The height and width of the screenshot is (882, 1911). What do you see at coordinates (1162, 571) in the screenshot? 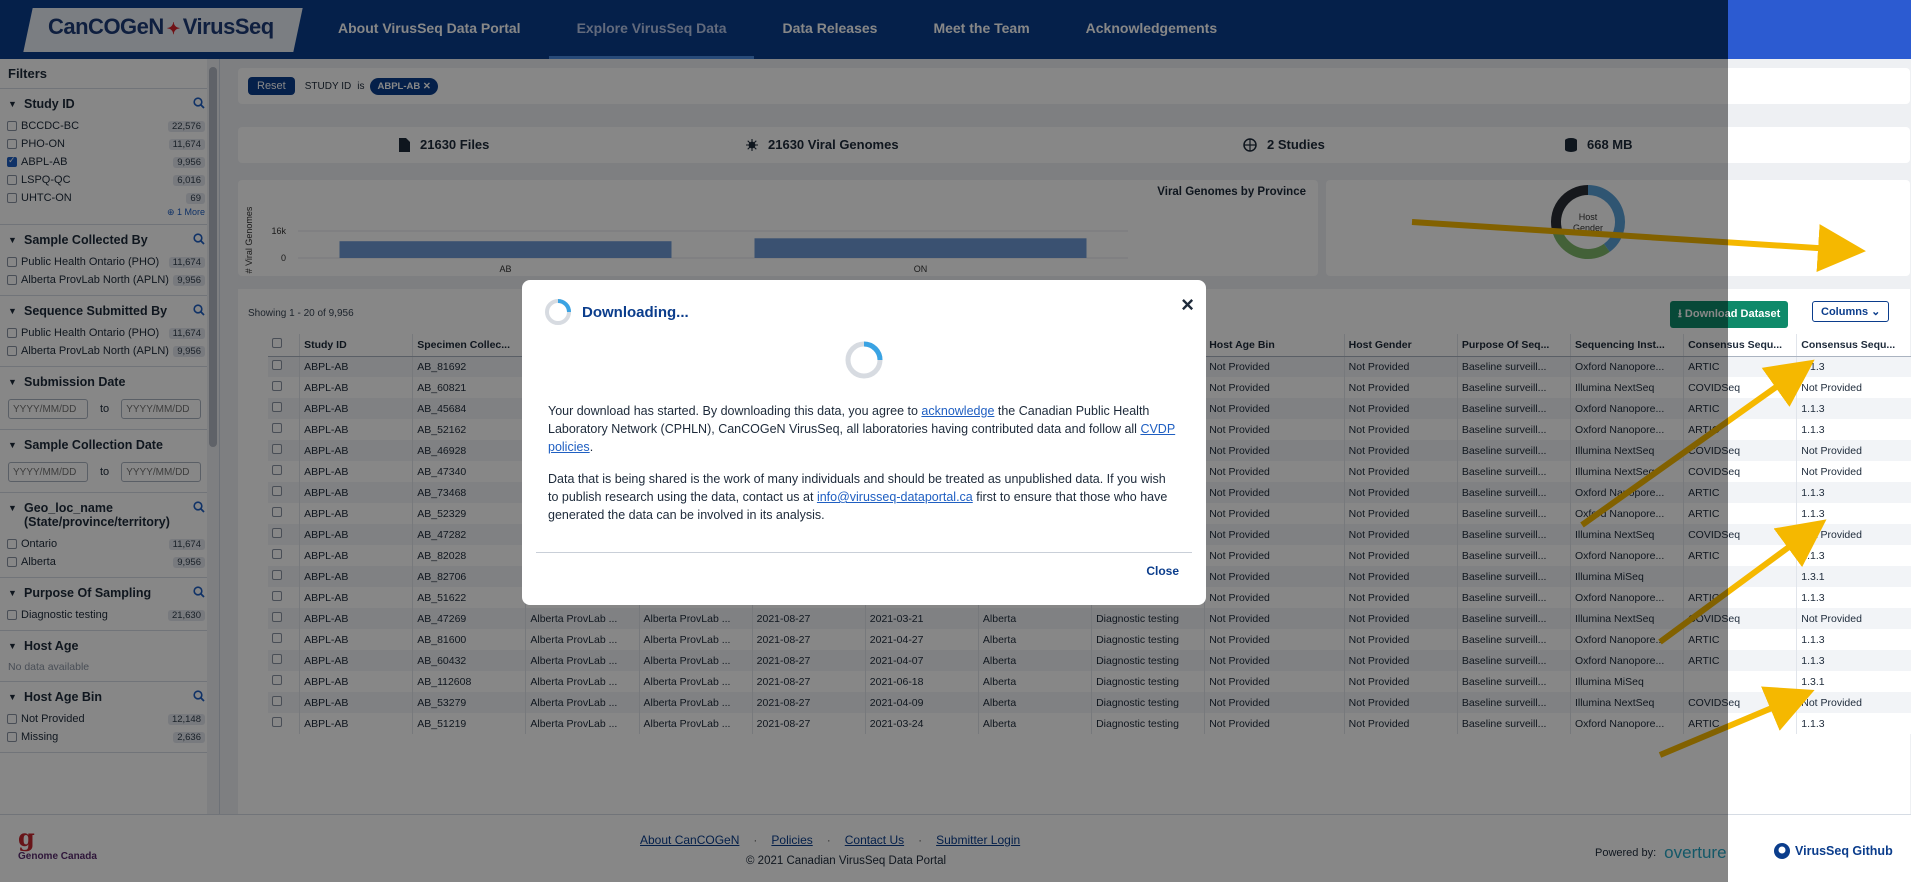
I see `close-button: Close` at bounding box center [1162, 571].